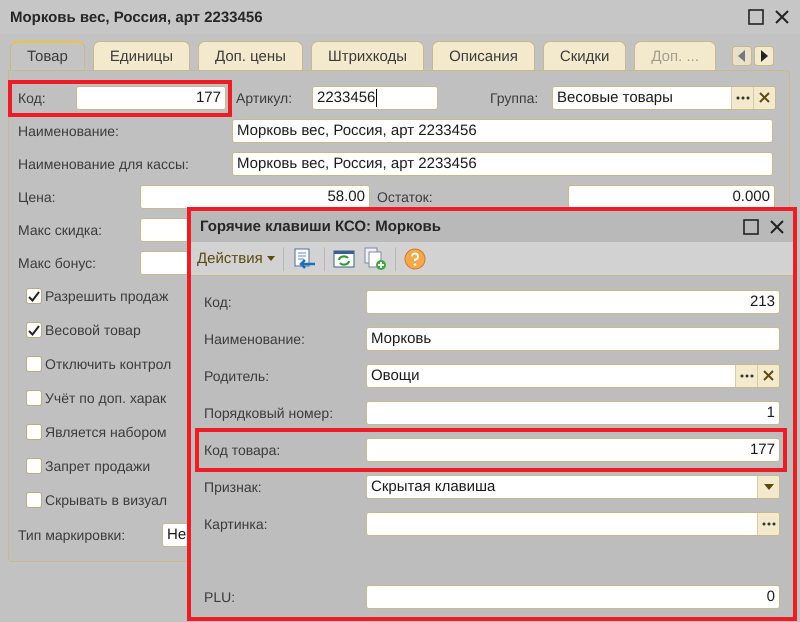 The width and height of the screenshot is (800, 622). I want to click on field-label: Порядковый номер:, so click(269, 412).